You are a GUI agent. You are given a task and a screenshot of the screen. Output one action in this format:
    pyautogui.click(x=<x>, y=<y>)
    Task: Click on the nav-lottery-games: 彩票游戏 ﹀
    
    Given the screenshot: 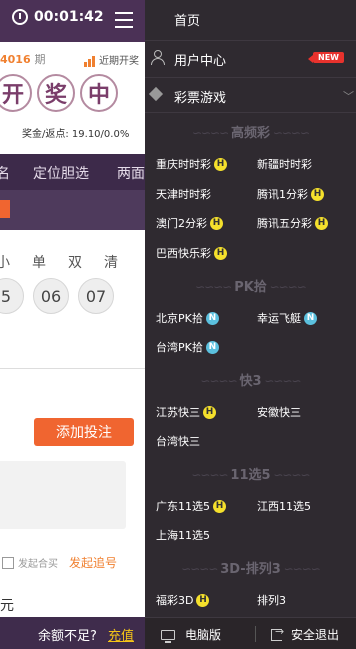 What is the action you would take?
    pyautogui.click(x=250, y=95)
    